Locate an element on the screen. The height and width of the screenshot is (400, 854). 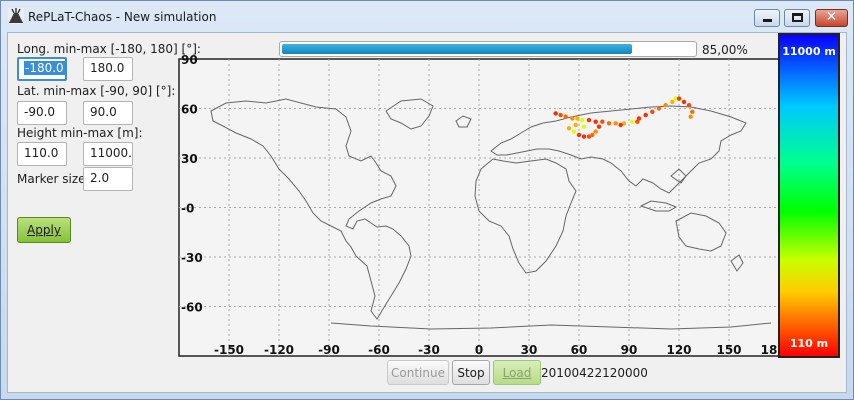
marker-size-field: 2.0 is located at coordinates (108, 179).